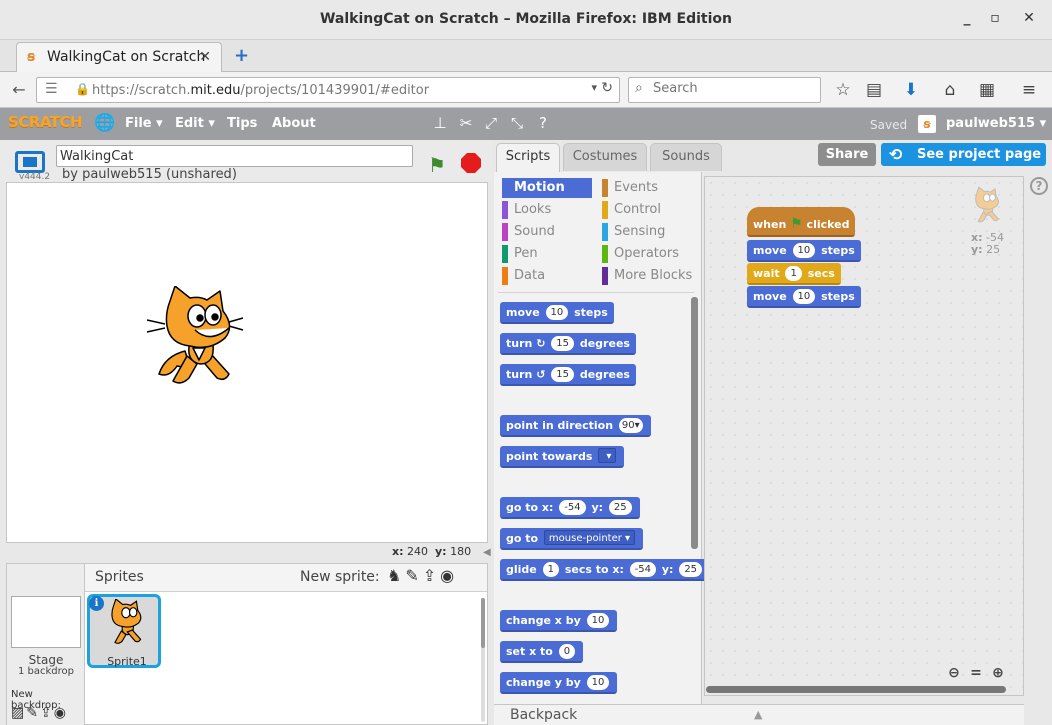 This screenshot has height=725, width=1052. I want to click on delete-scissors-icon: ✂, so click(466, 123).